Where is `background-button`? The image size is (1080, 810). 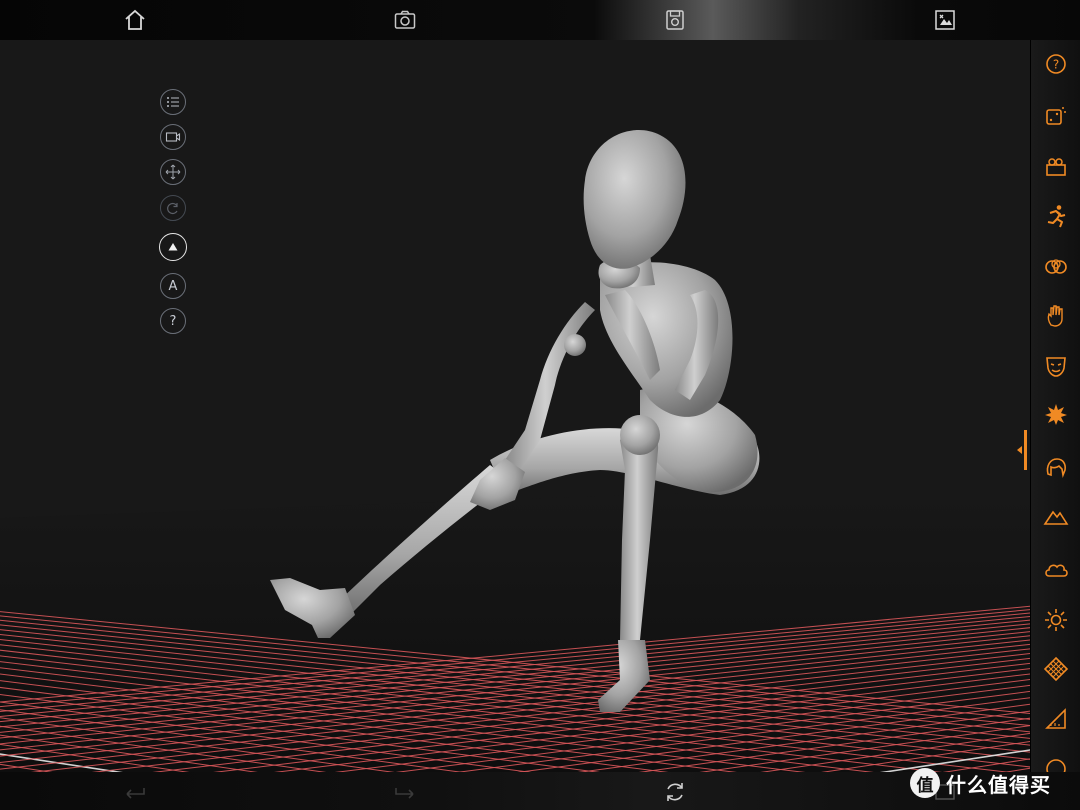
background-button is located at coordinates (1056, 516).